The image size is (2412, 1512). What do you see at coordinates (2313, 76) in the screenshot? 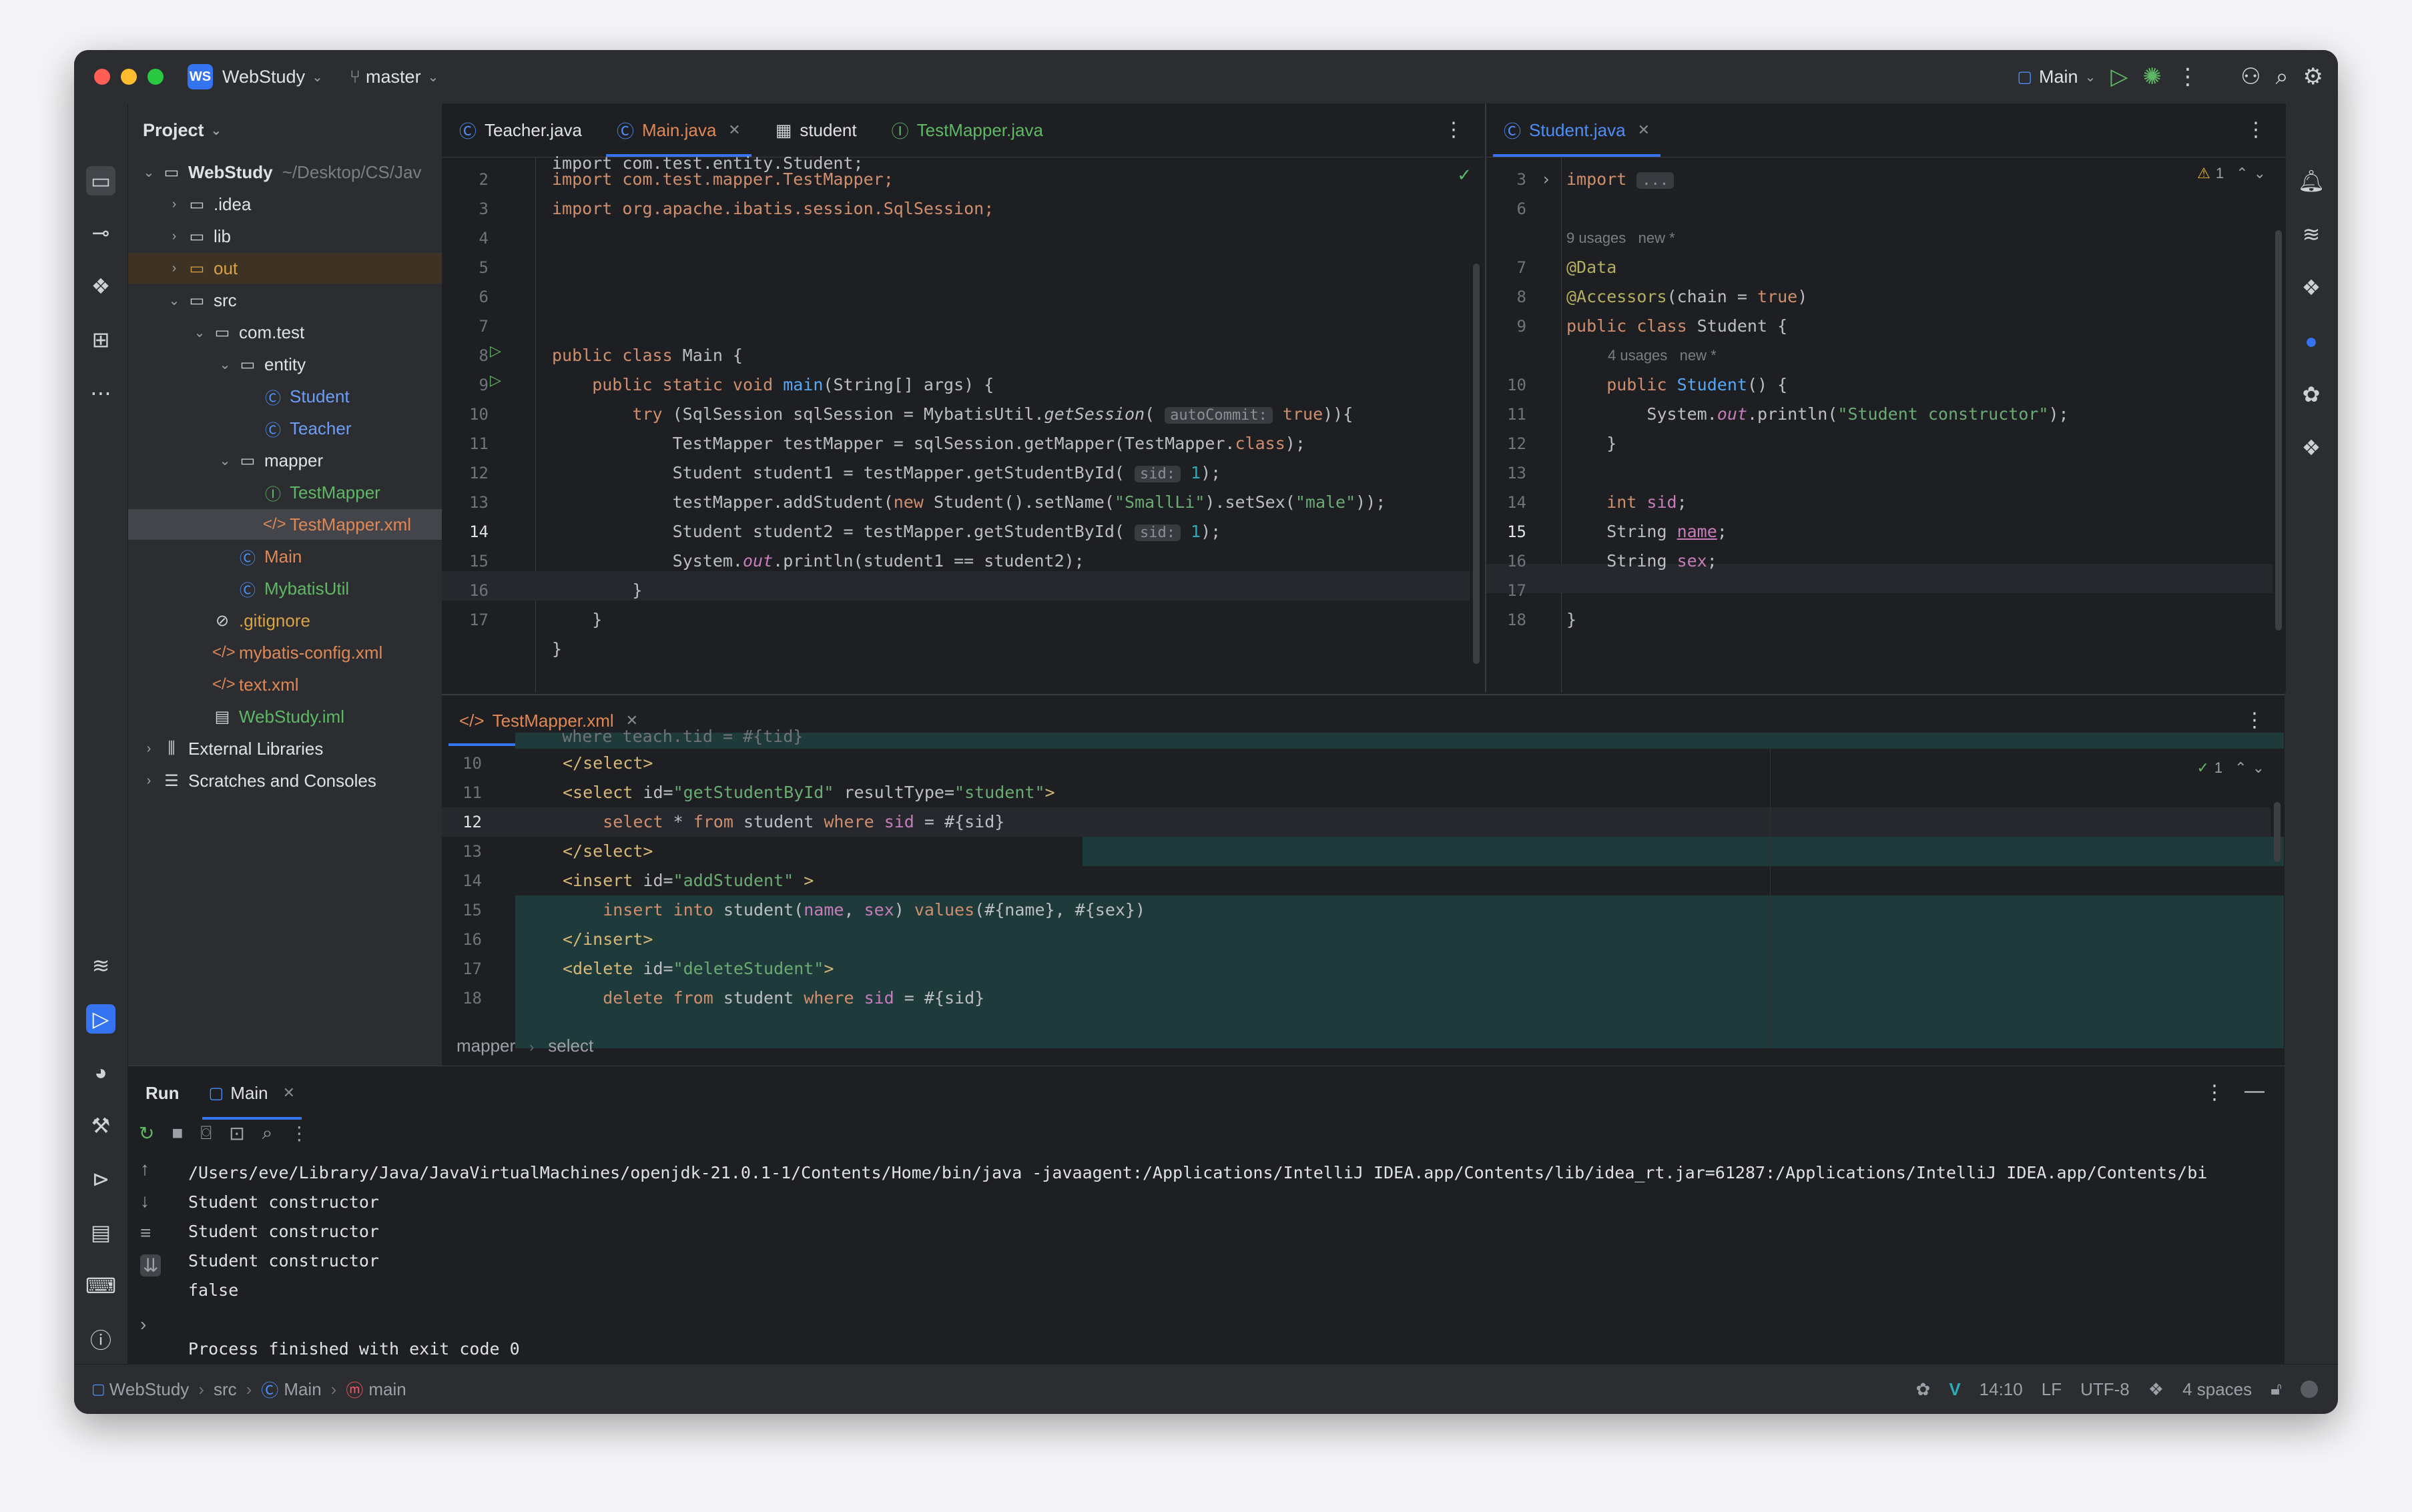
I see `settings-icon: ⚙` at bounding box center [2313, 76].